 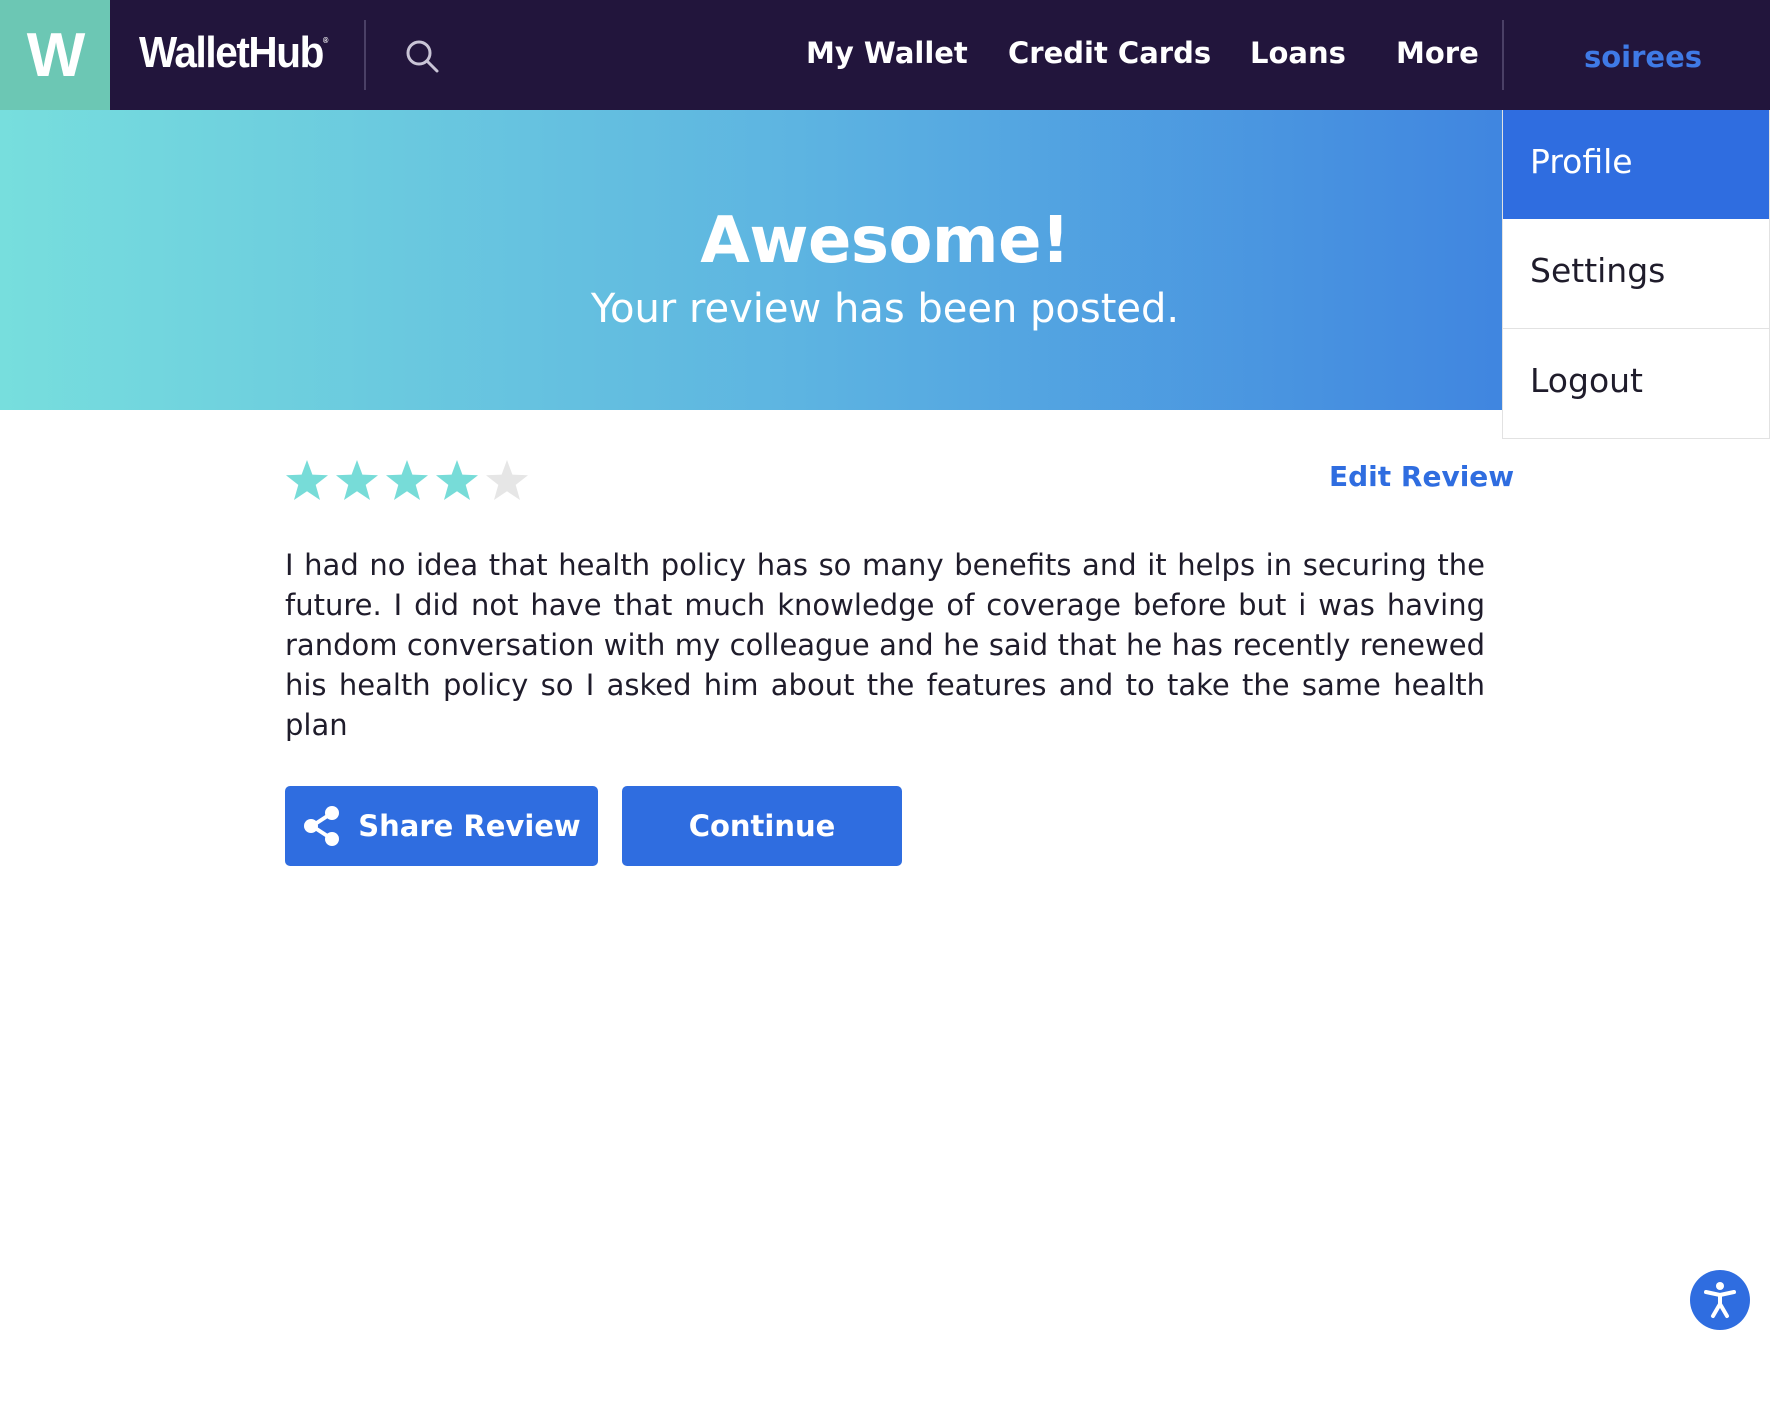 I want to click on logo-text: WalletHub, so click(x=231, y=52).